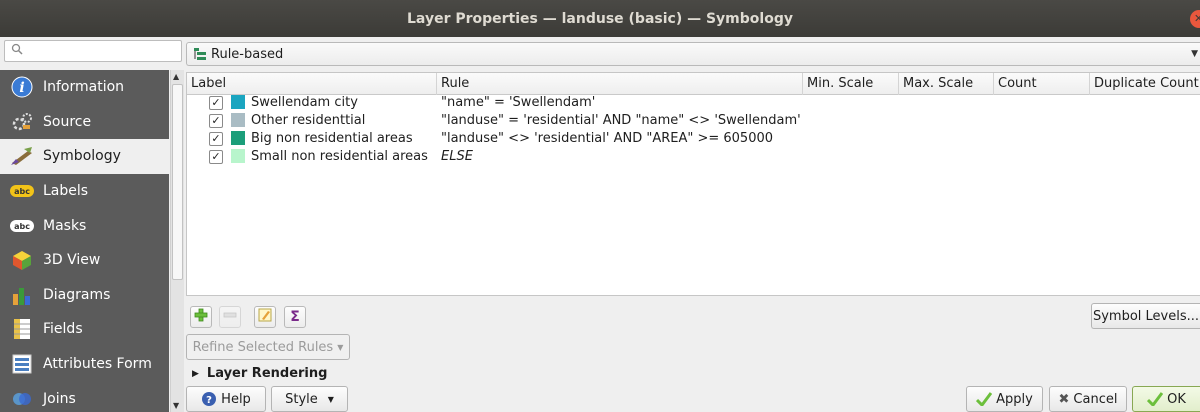  I want to click on add-rule-button, so click(201, 317).